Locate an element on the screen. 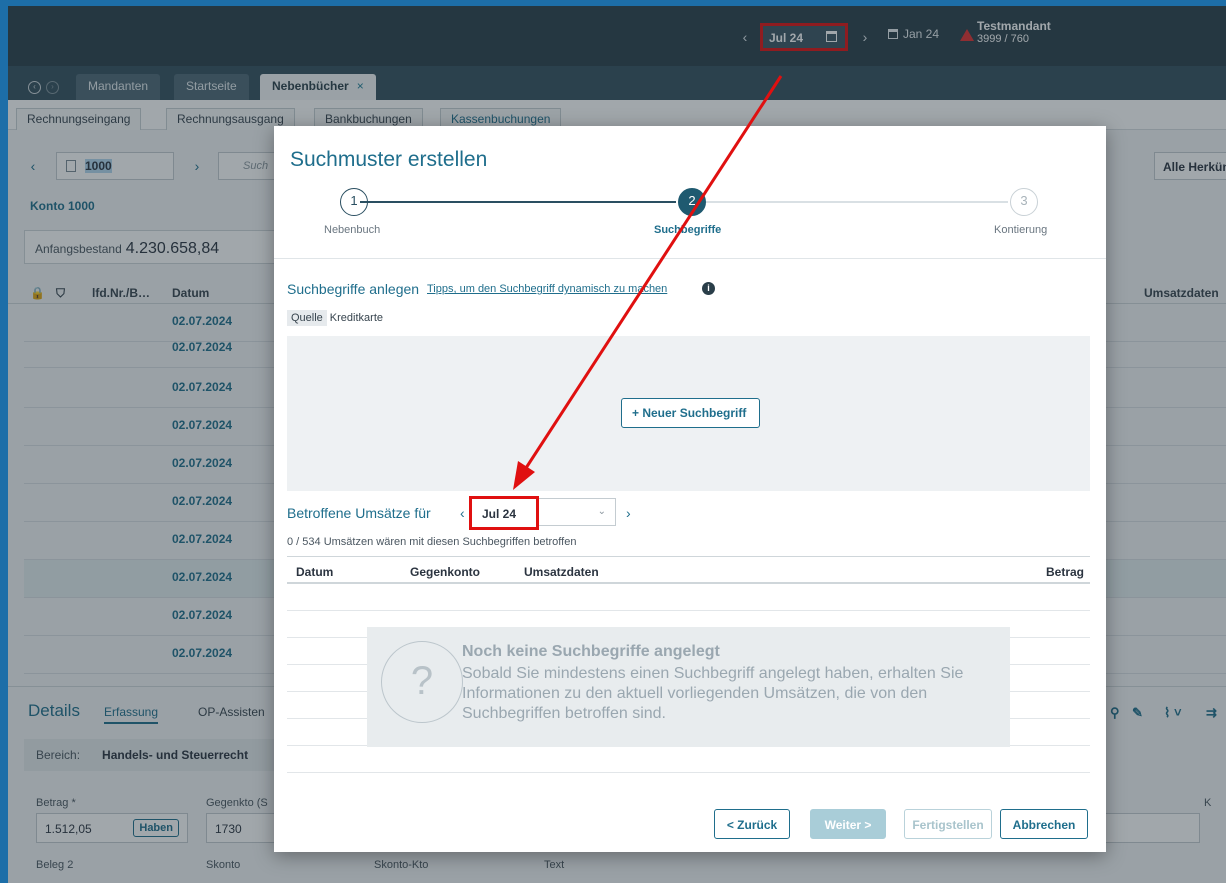  annotation-arrow is located at coordinates (648, 282).